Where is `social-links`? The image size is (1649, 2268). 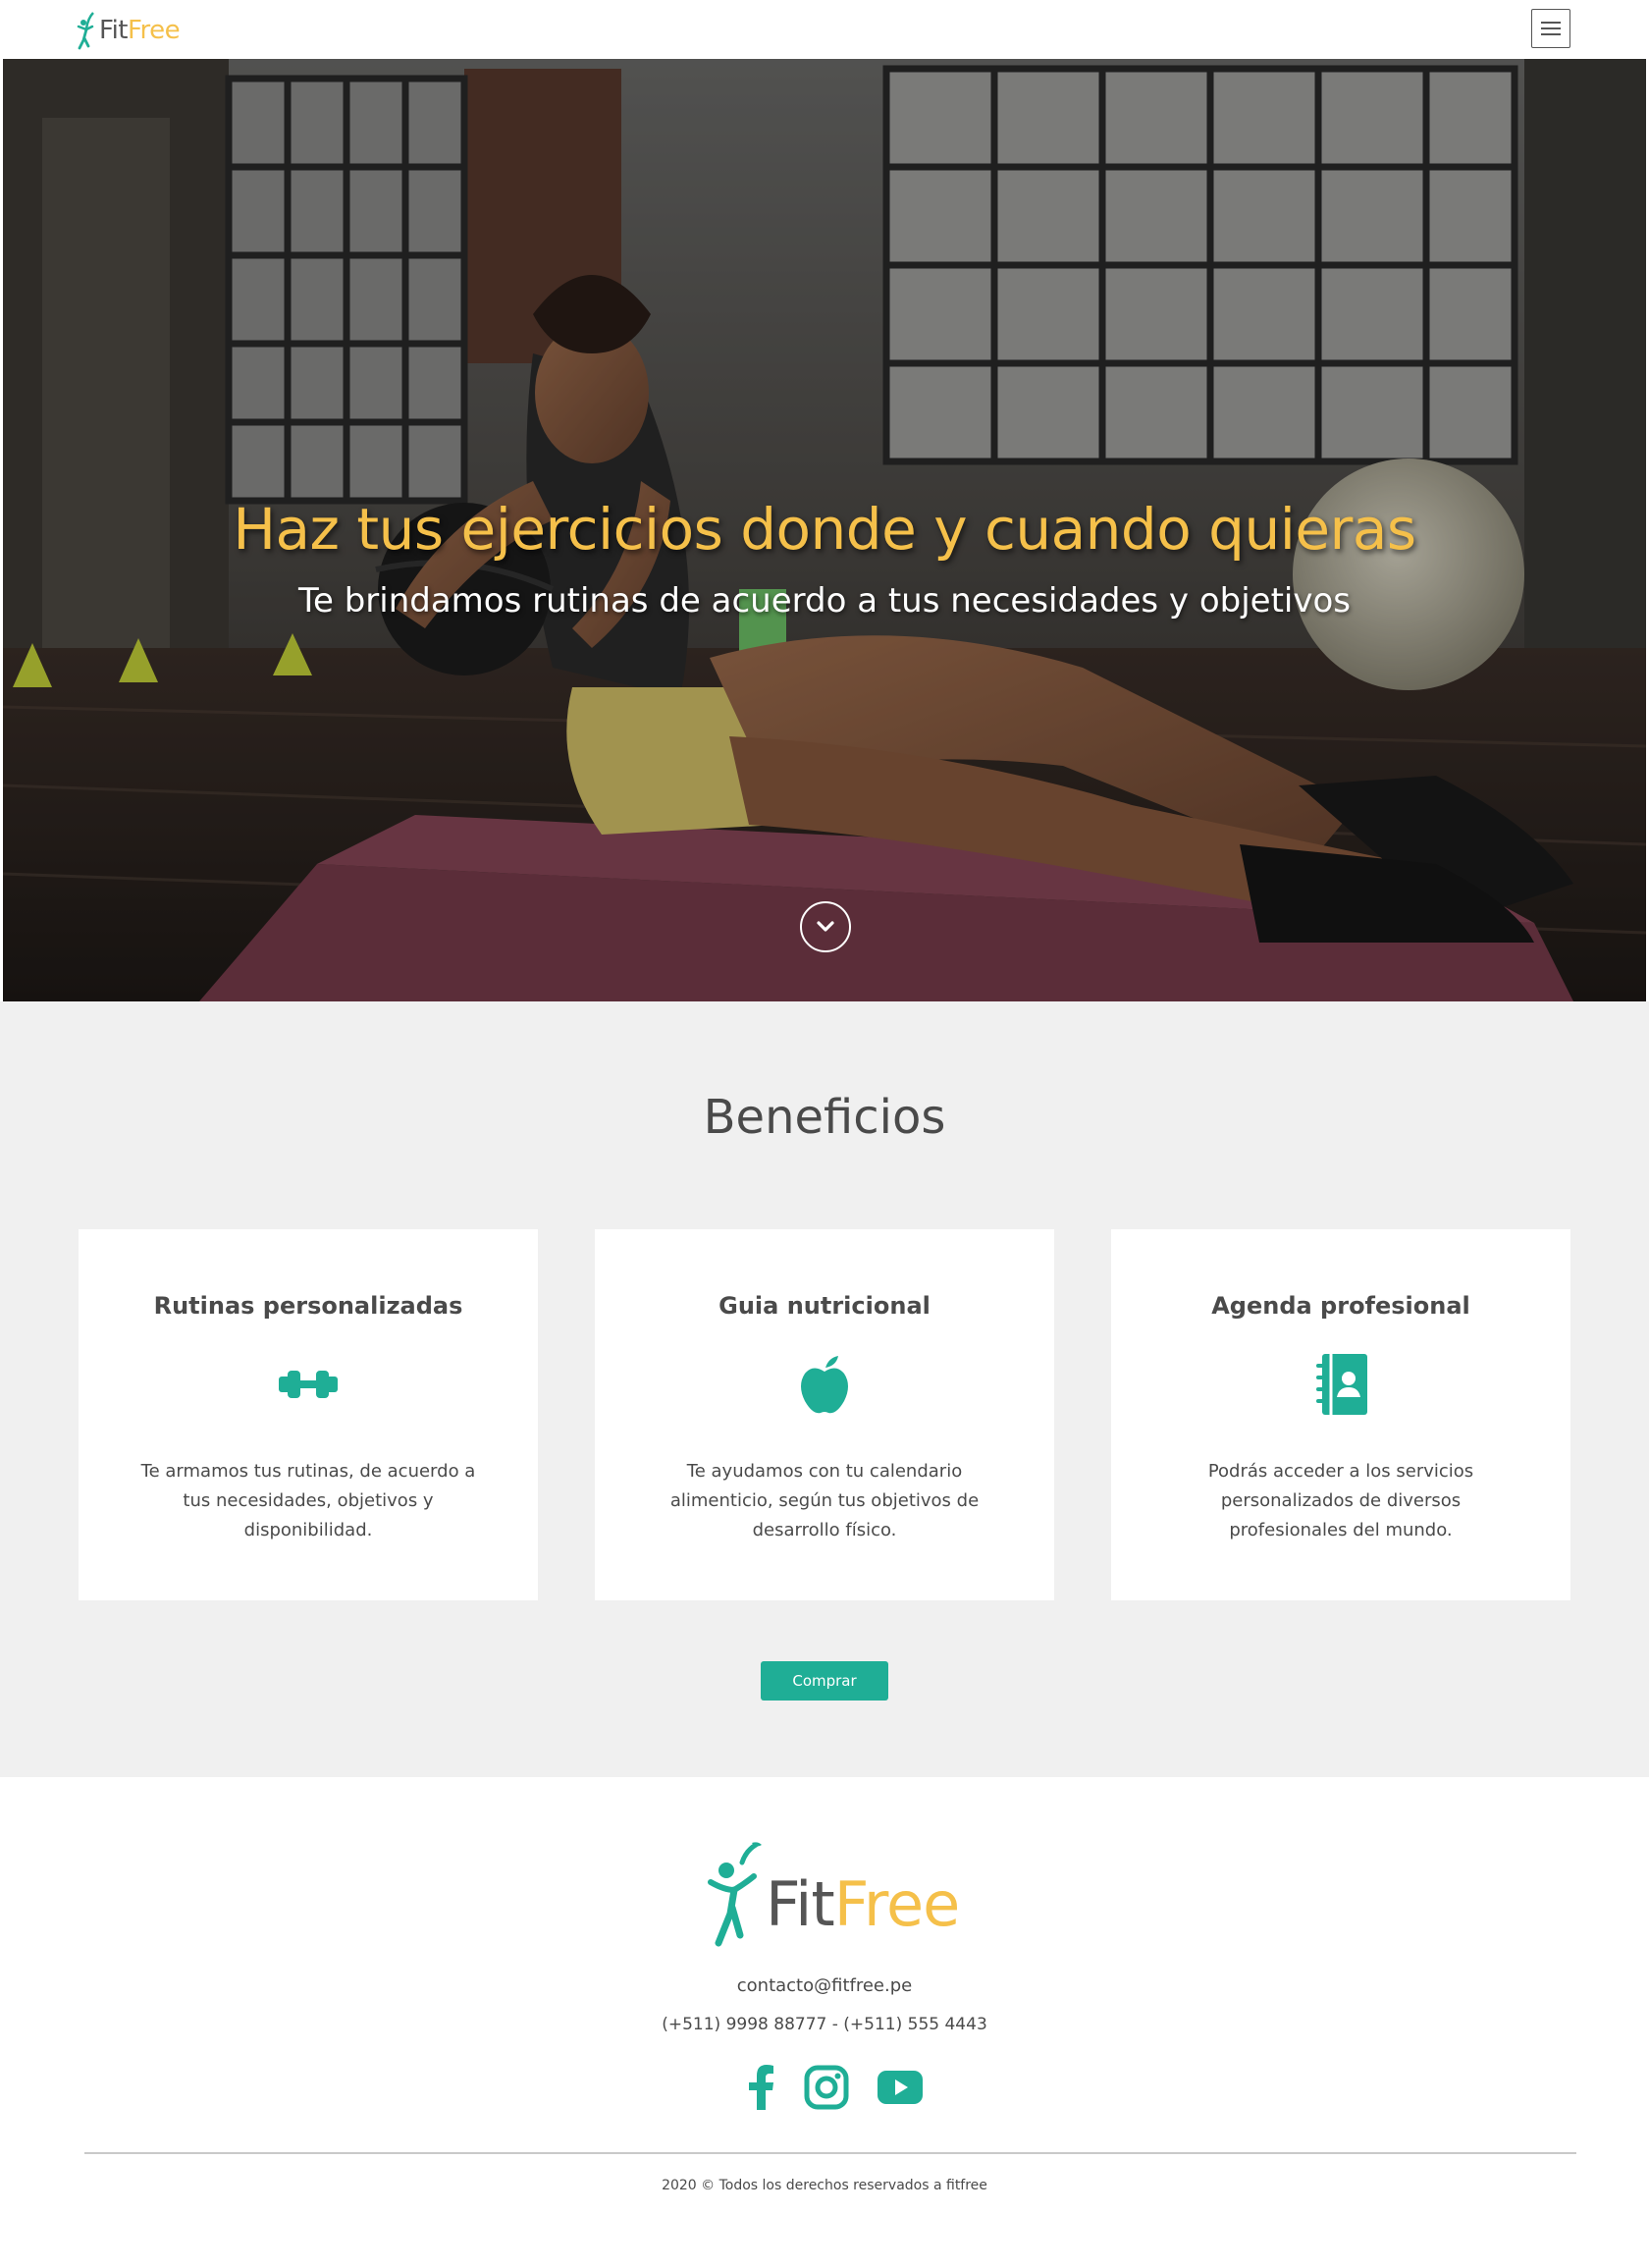 social-links is located at coordinates (834, 2087).